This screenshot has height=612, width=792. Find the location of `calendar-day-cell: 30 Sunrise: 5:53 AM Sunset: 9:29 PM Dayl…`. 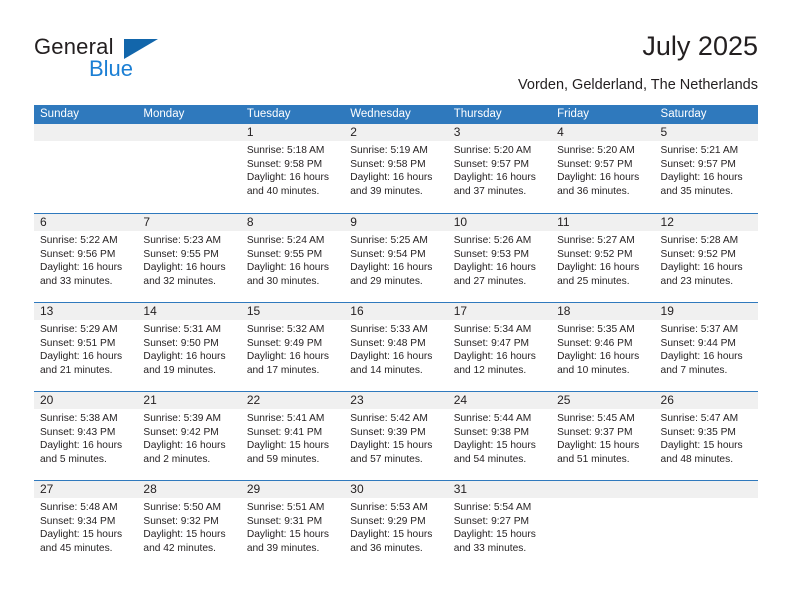

calendar-day-cell: 30 Sunrise: 5:53 AM Sunset: 9:29 PM Dayl… is located at coordinates (395, 525).